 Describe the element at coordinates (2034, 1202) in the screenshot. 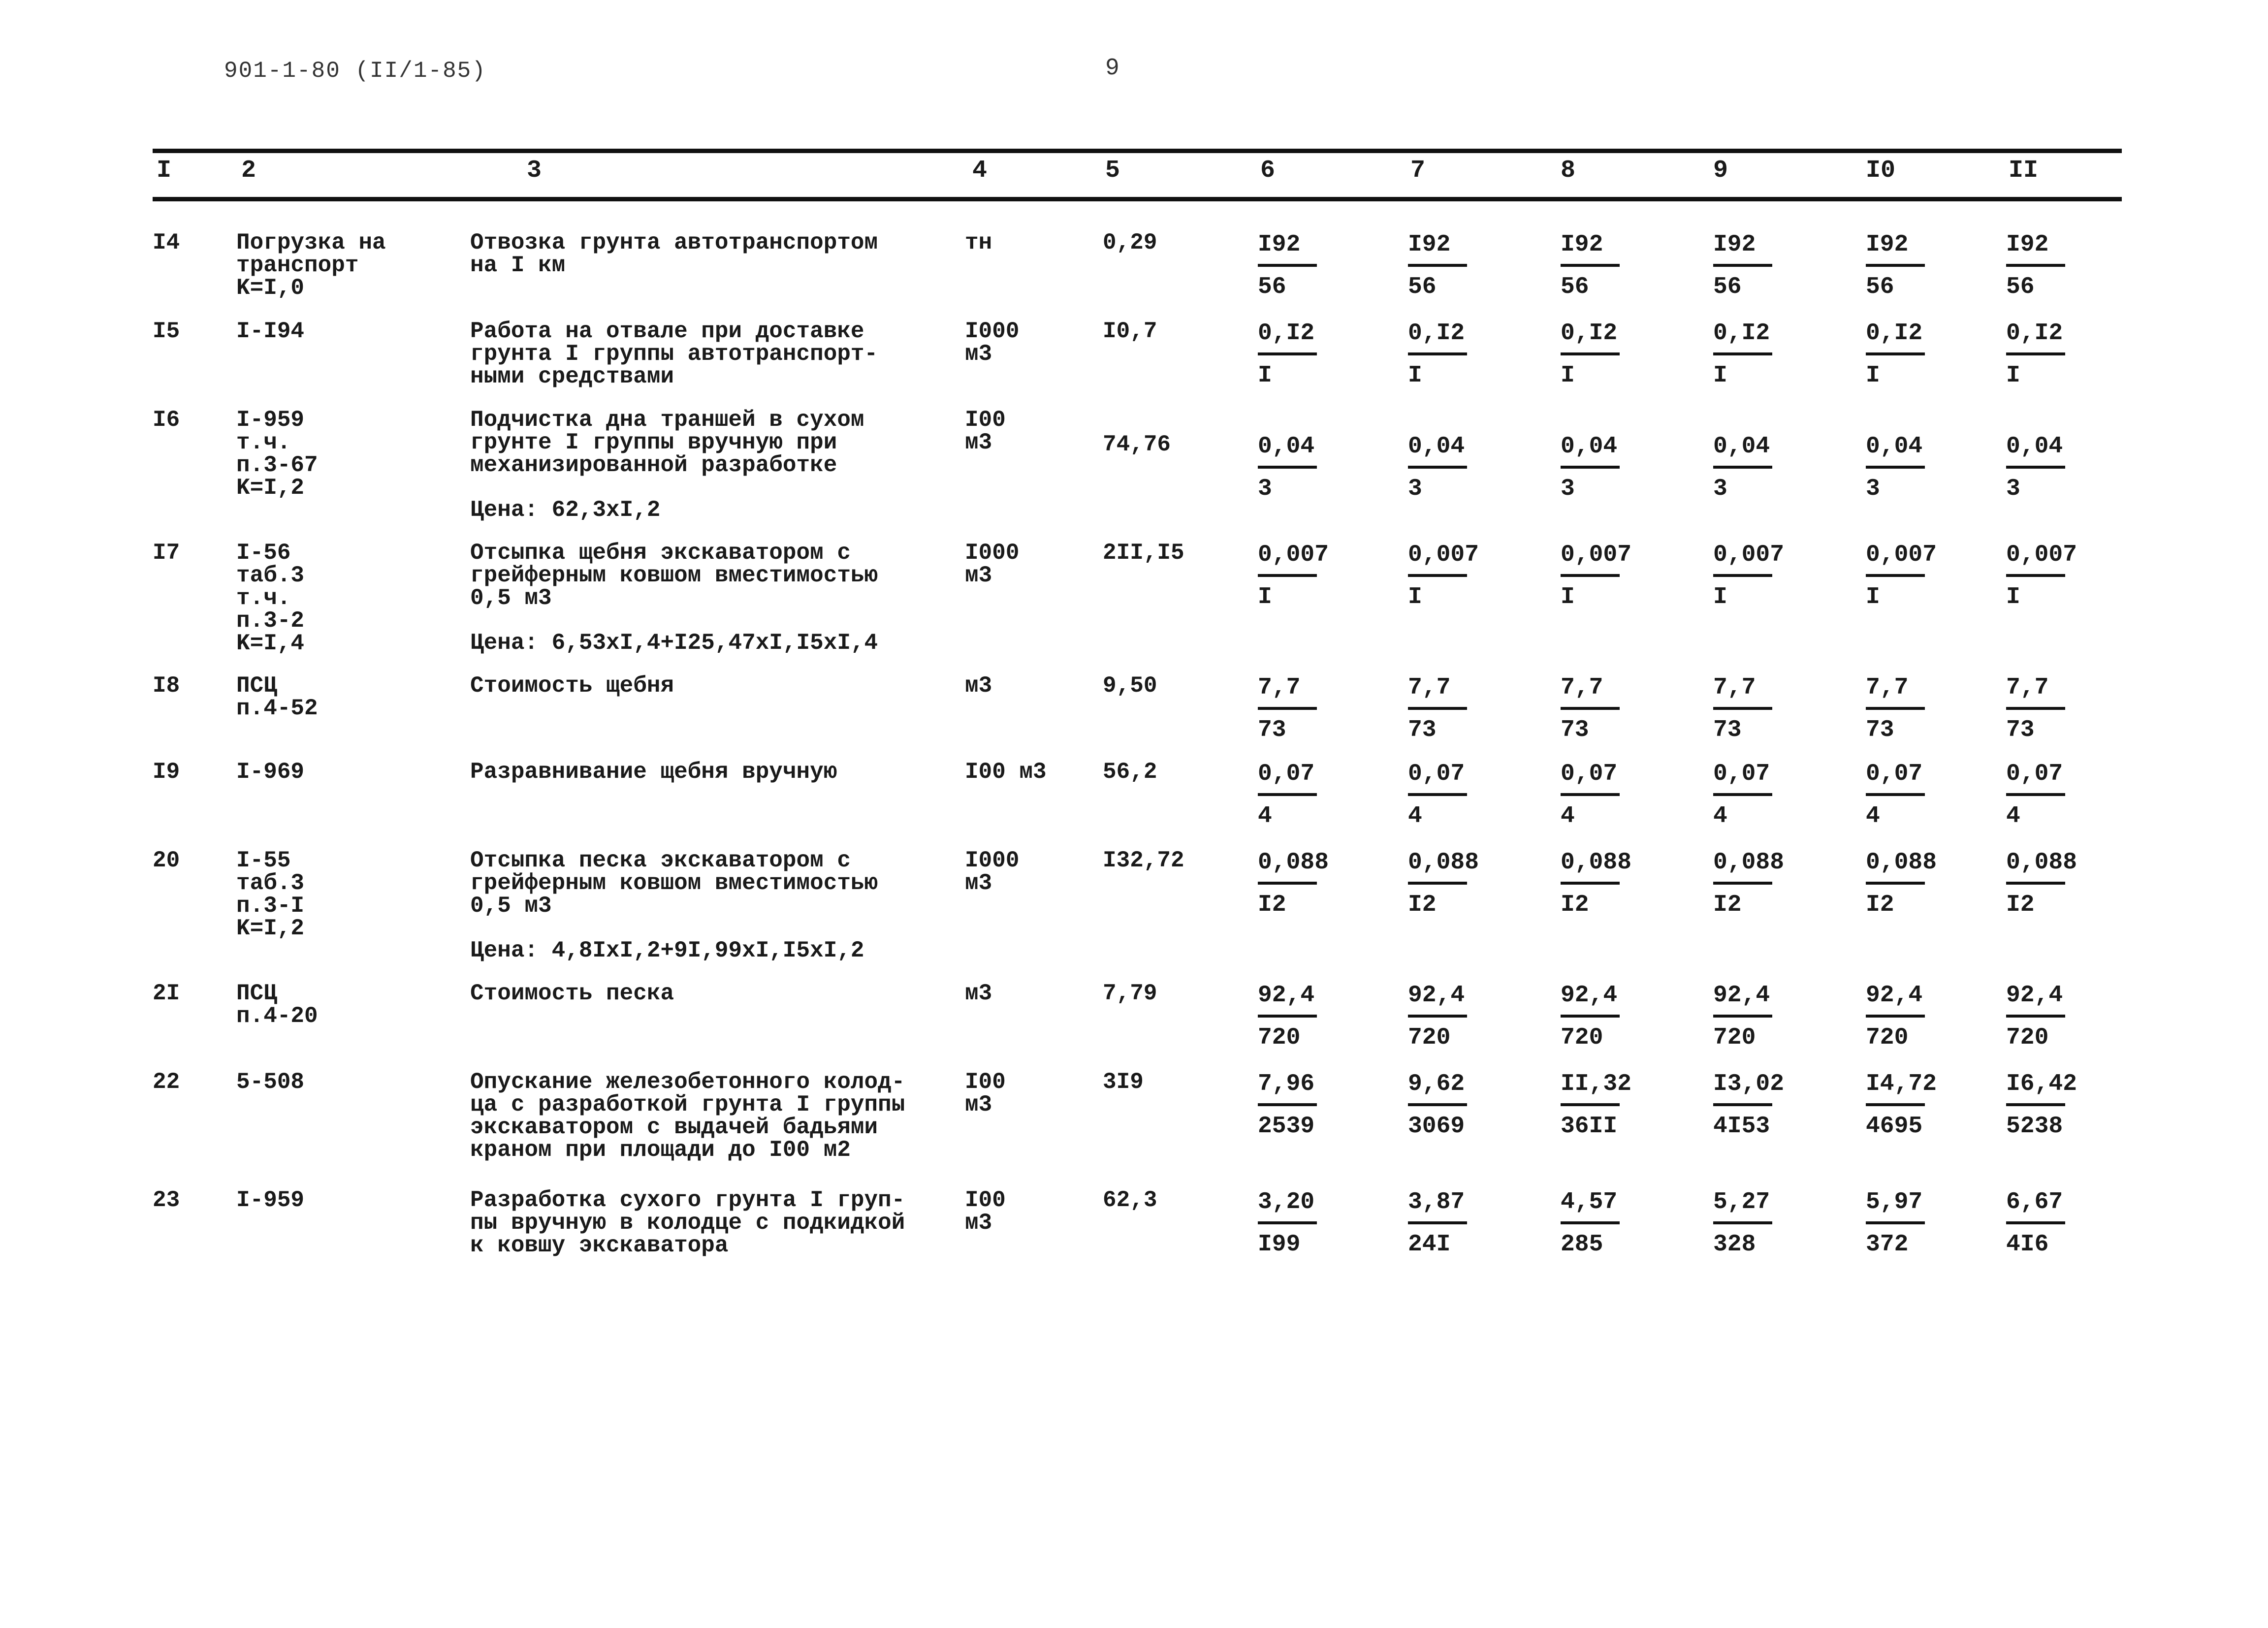

I see `quantity-value: 6,67` at that location.